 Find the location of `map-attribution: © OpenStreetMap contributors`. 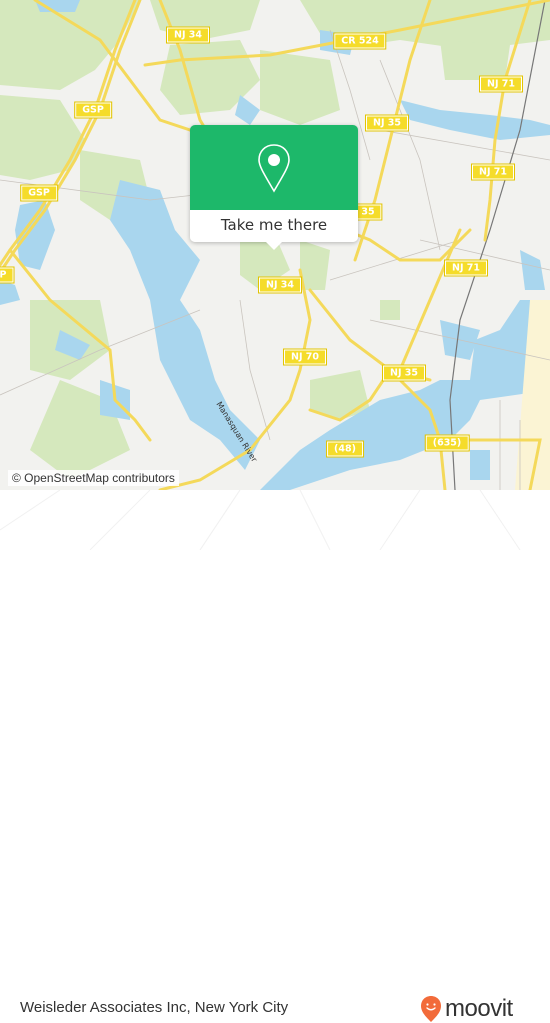

map-attribution: © OpenStreetMap contributors is located at coordinates (93, 478).